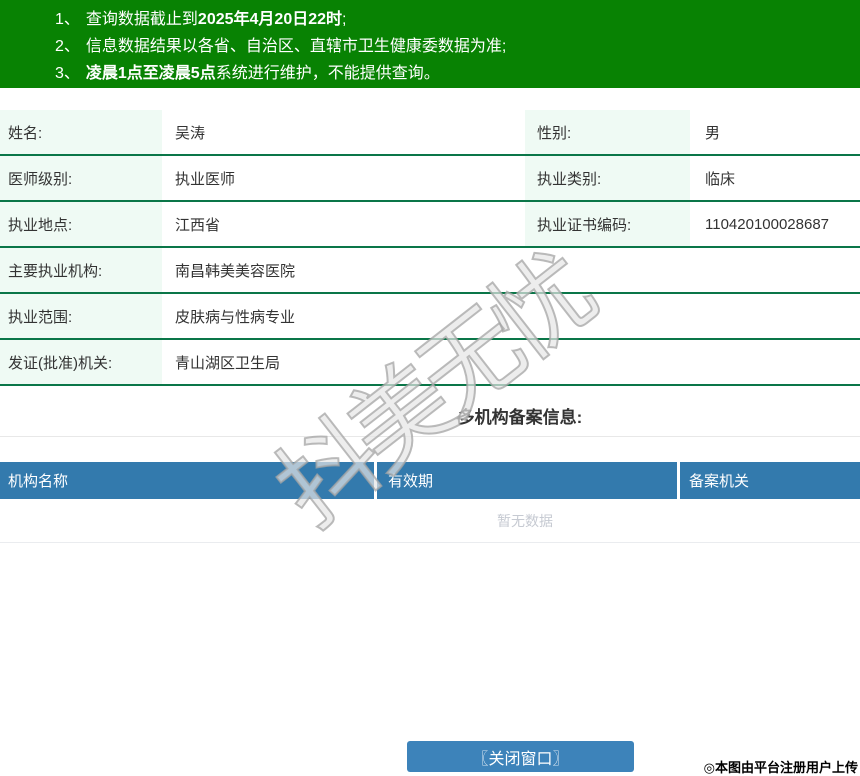  What do you see at coordinates (190, 133) in the screenshot?
I see `field-value-name: 吴涛` at bounding box center [190, 133].